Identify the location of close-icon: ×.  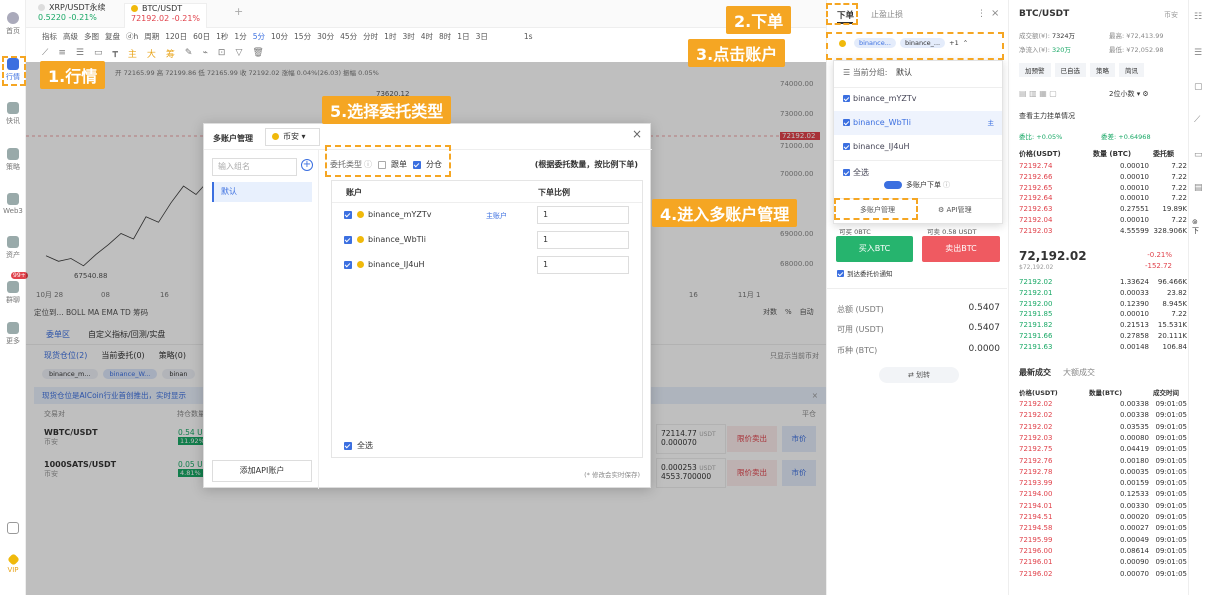
(637, 134).